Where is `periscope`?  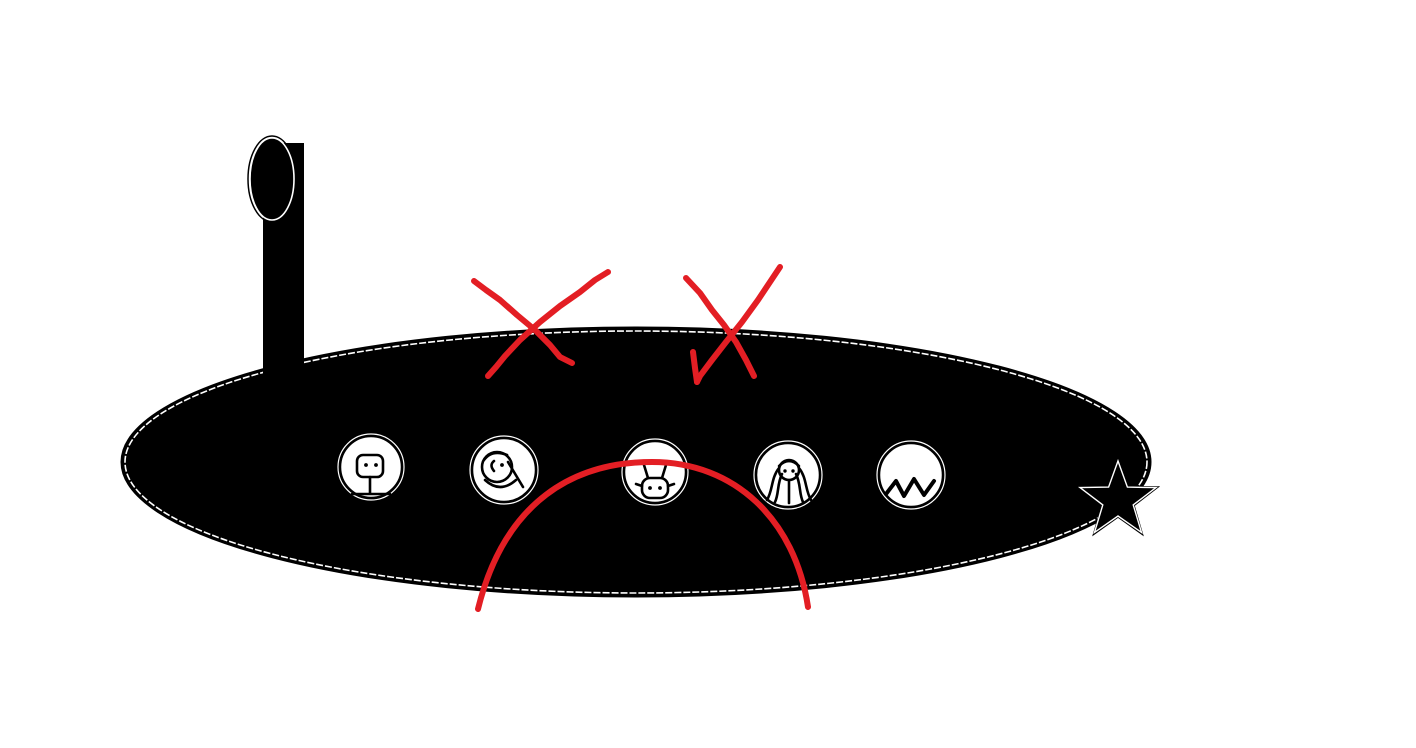 periscope is located at coordinates (275, 261).